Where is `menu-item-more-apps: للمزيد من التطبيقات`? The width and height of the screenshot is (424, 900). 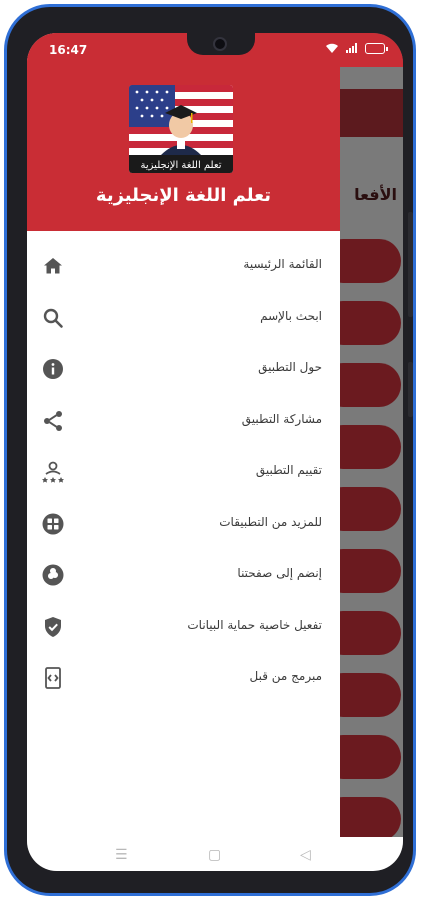
menu-item-more-apps: للمزيد من التطبيقات is located at coordinates (183, 525).